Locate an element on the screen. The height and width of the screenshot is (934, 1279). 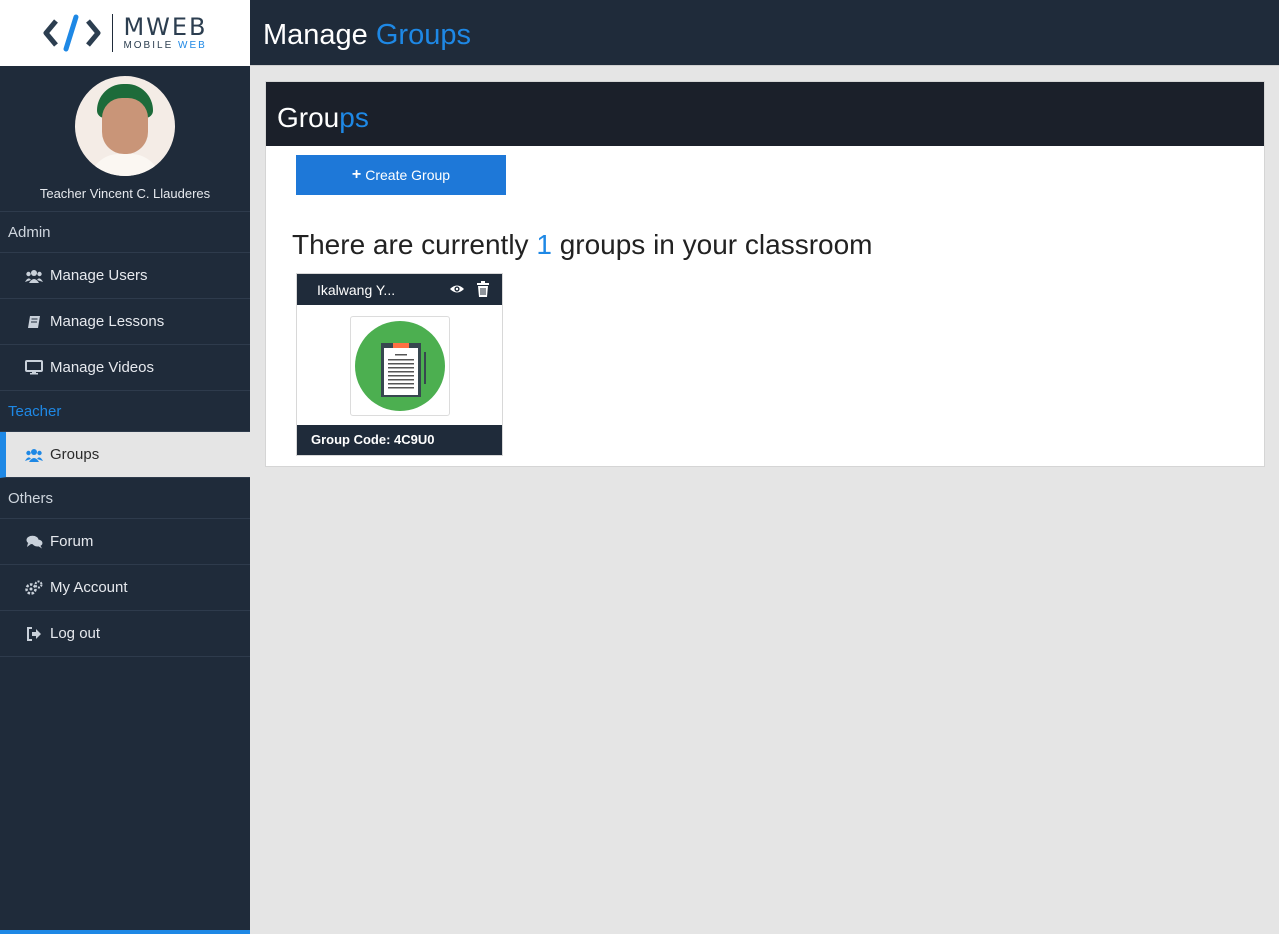
panel-title-main: Grou is located at coordinates (308, 117).